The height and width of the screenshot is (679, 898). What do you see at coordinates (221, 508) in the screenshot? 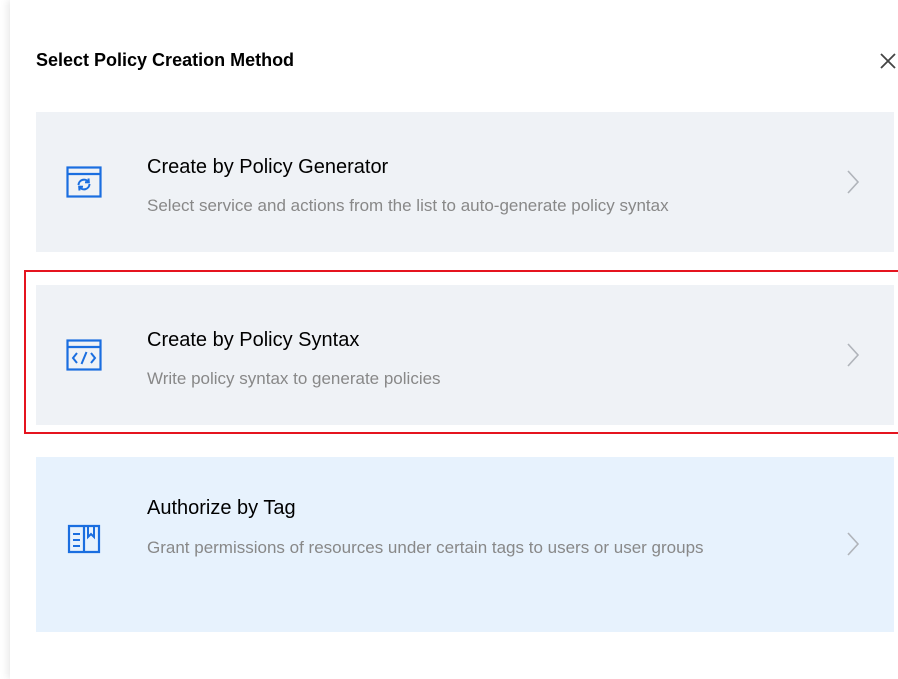
I see `option-title: Authorize by Tag` at bounding box center [221, 508].